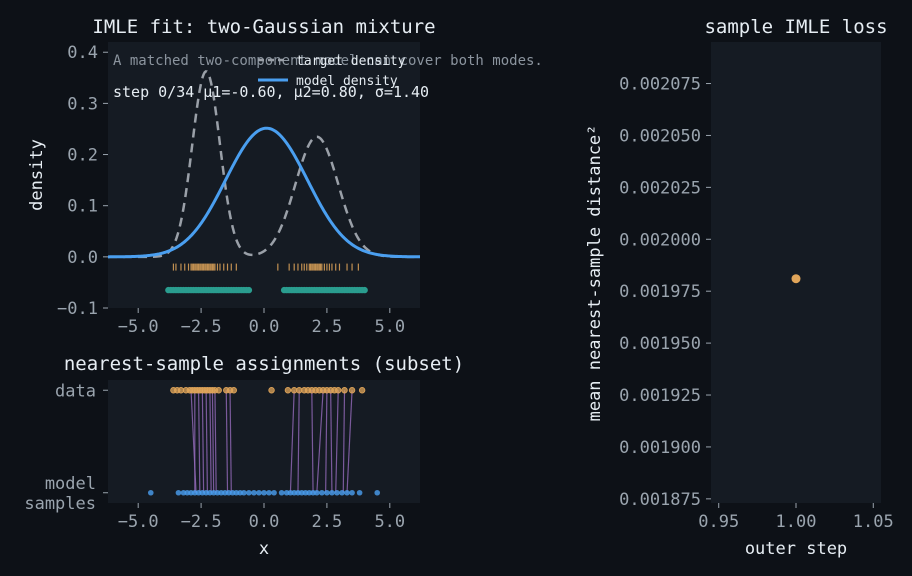 The image size is (912, 576). I want to click on density-ytick-label: 0.1, so click(82, 207).